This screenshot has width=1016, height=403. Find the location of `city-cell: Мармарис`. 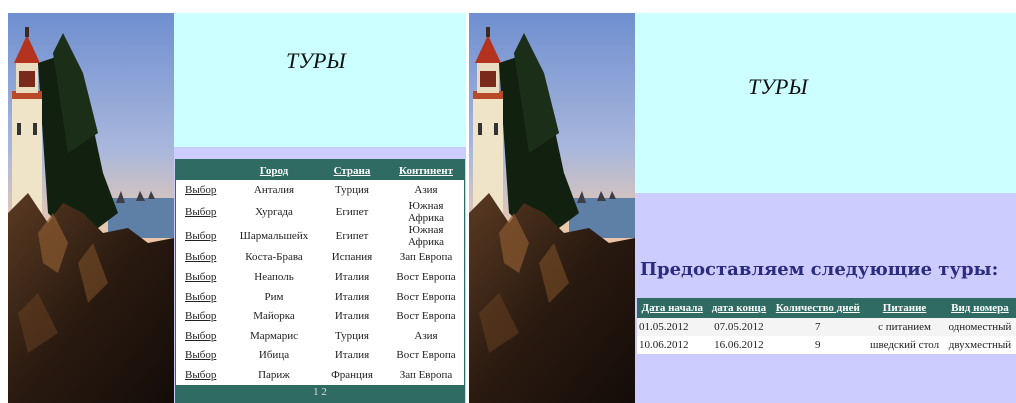

city-cell: Мармарис is located at coordinates (274, 335).